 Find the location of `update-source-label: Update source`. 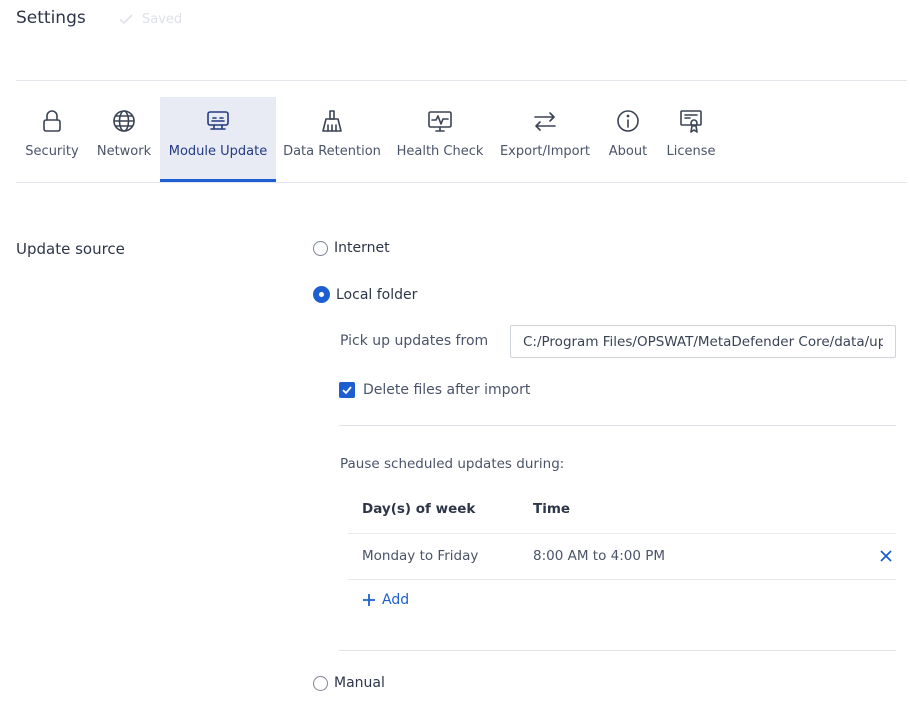

update-source-label: Update source is located at coordinates (70, 249).